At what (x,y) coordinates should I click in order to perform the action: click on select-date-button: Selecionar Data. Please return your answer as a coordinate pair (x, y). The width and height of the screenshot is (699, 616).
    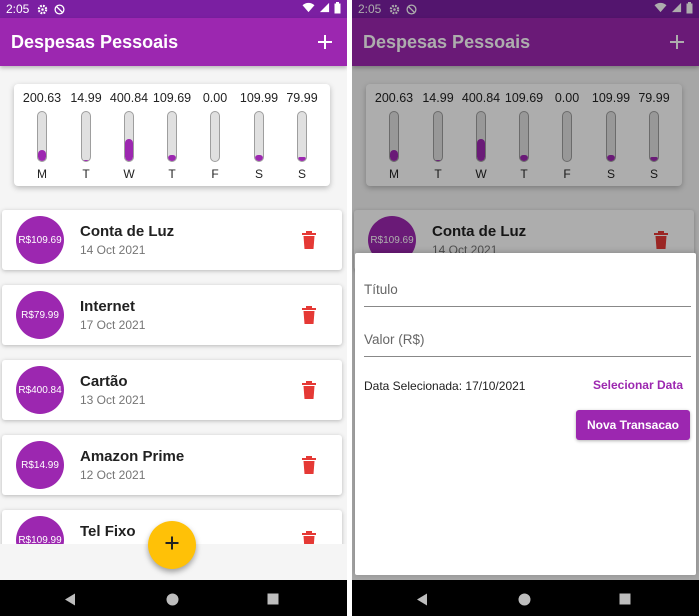
    Looking at the image, I should click on (638, 385).